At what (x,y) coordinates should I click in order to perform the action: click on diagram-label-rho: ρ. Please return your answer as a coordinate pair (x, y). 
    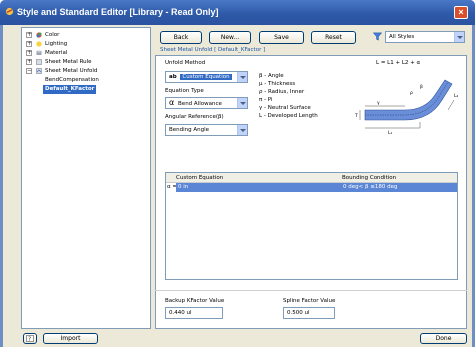
    Looking at the image, I should click on (411, 93).